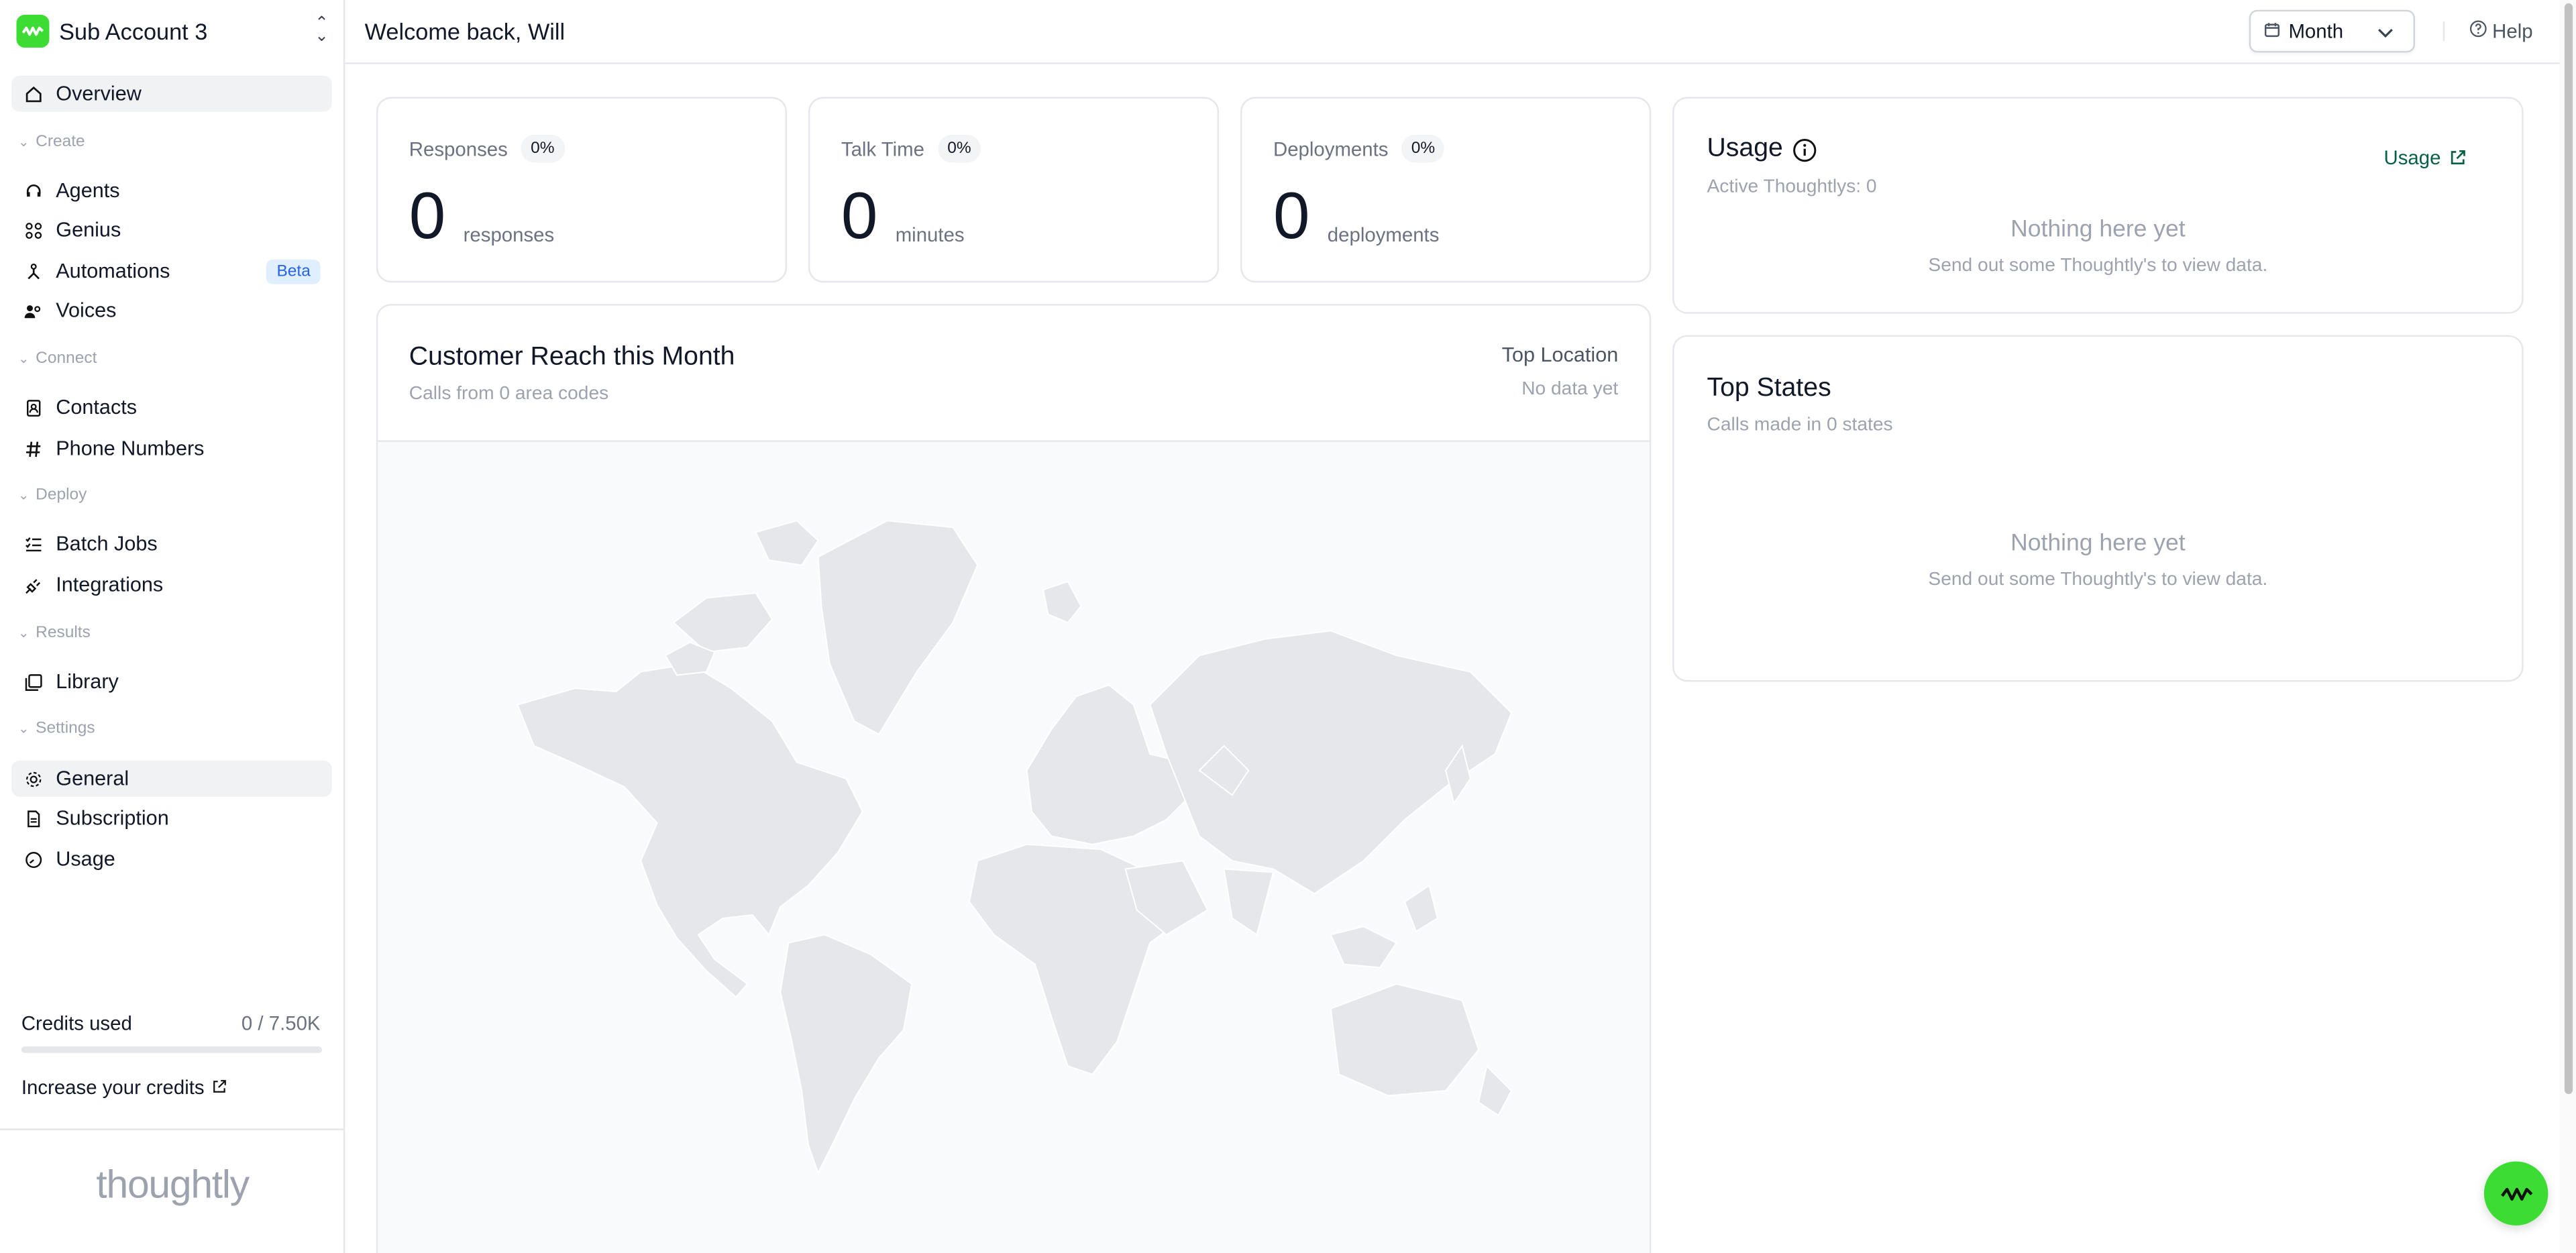 The image size is (2576, 1253). What do you see at coordinates (32, 818) in the screenshot?
I see `receipt-icon` at bounding box center [32, 818].